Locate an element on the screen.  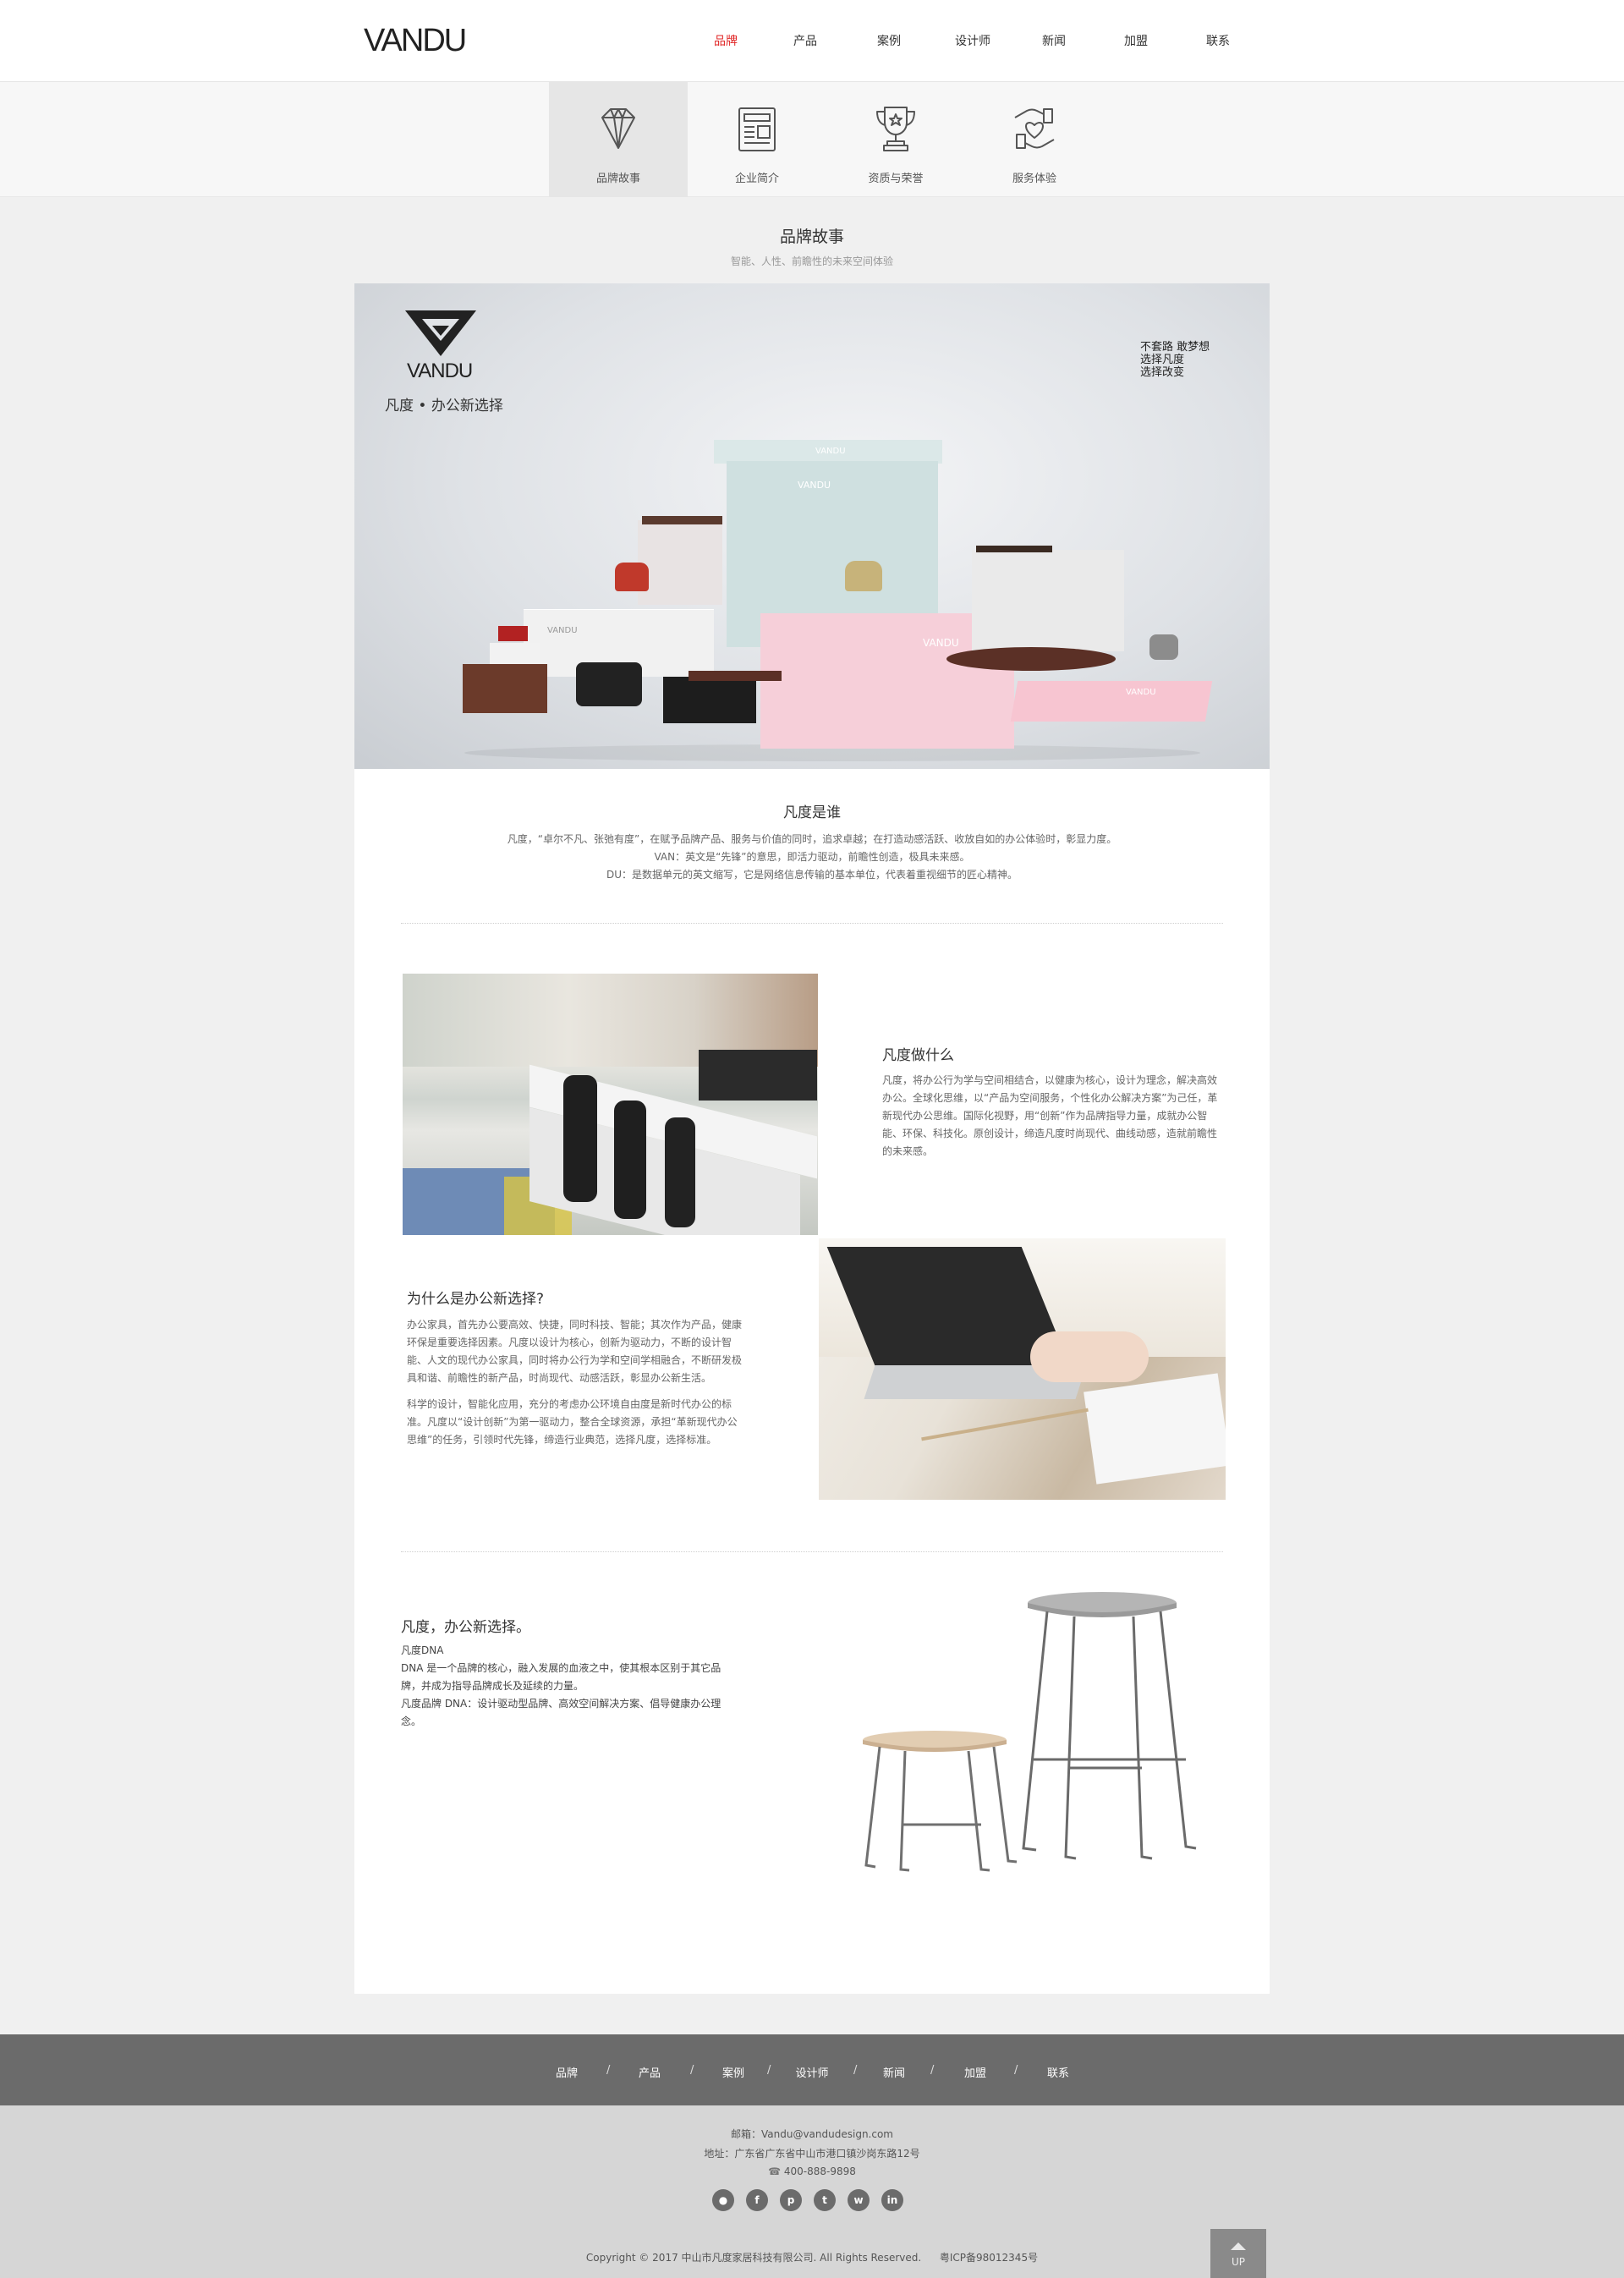
brand-emblem is located at coordinates (440, 333).